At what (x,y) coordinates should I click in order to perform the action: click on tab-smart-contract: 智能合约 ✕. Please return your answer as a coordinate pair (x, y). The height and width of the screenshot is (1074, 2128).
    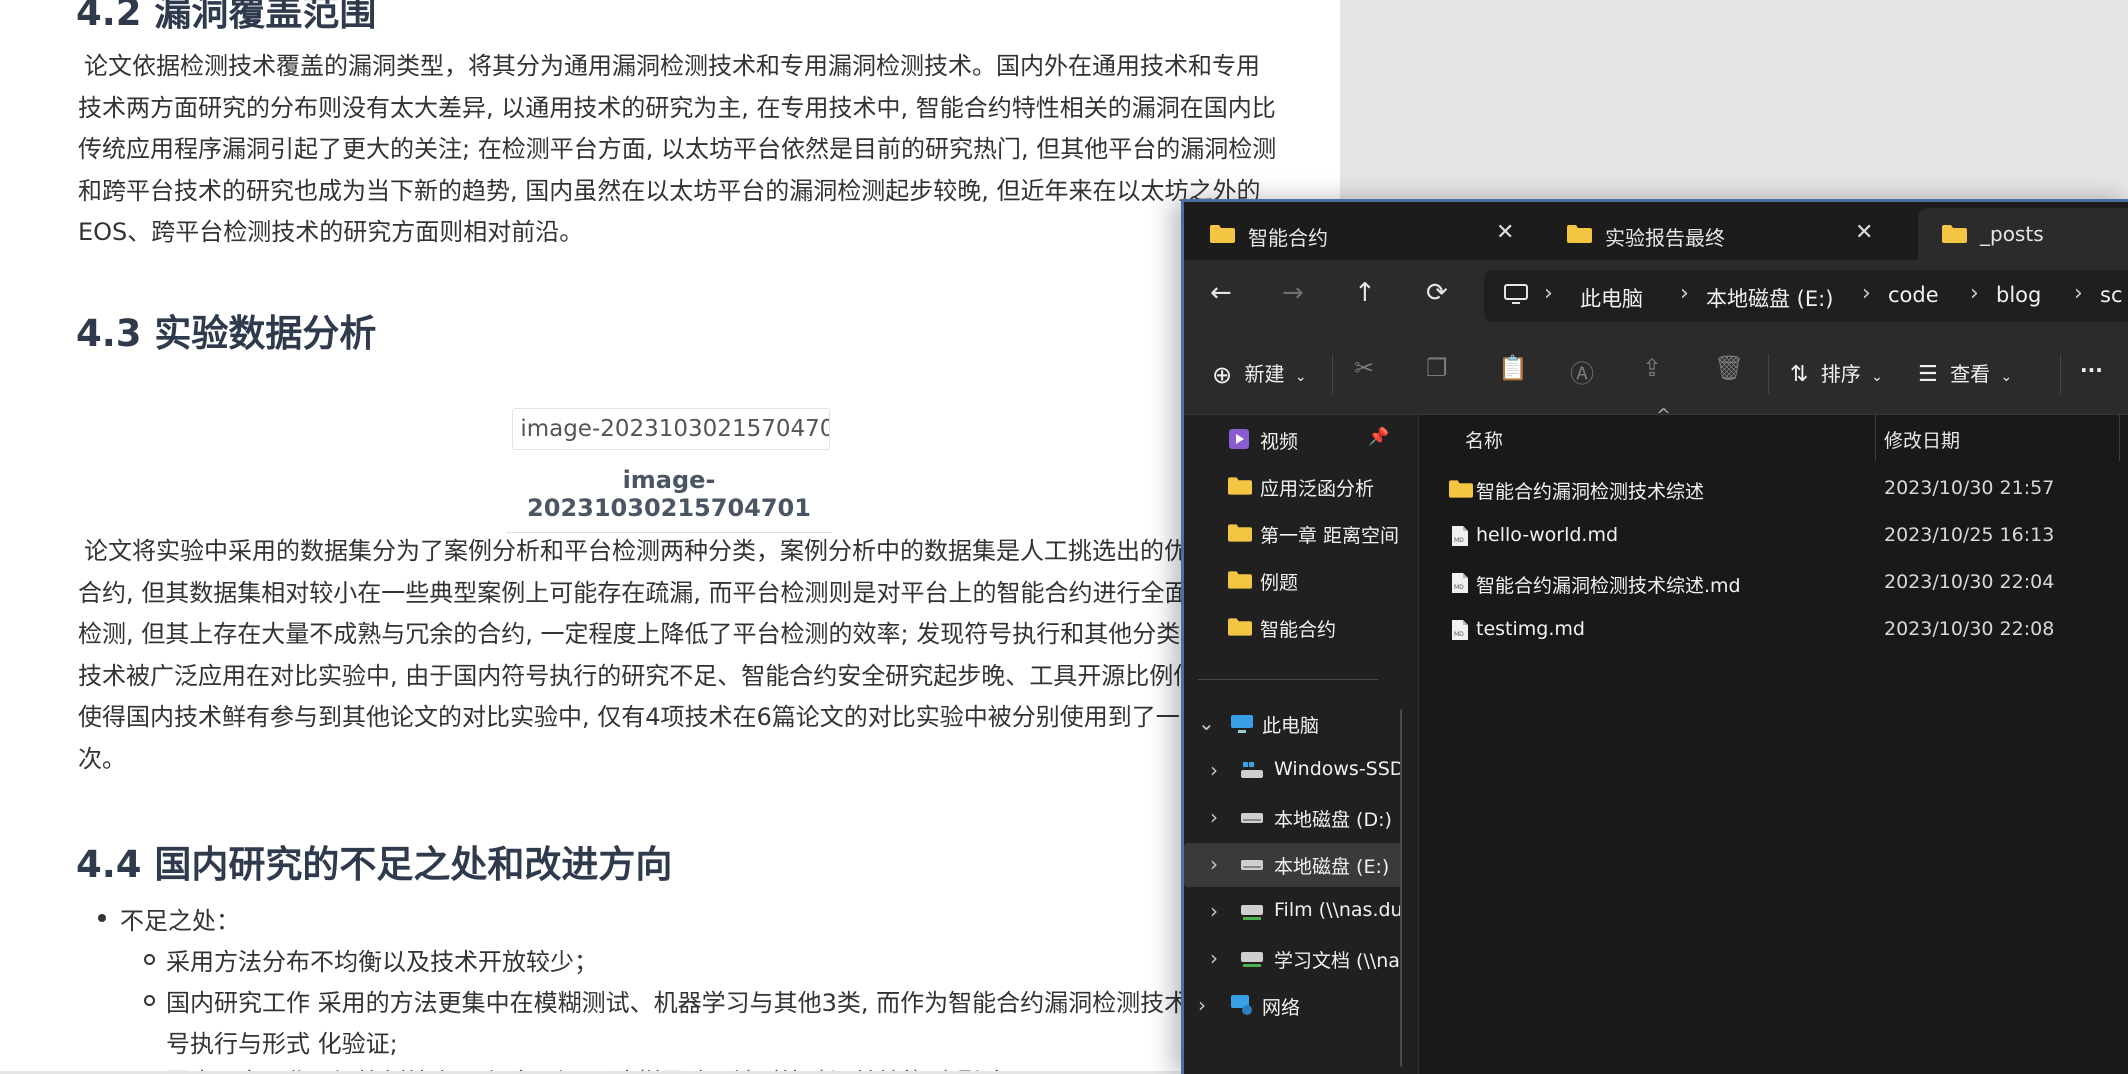
    Looking at the image, I should click on (1356, 234).